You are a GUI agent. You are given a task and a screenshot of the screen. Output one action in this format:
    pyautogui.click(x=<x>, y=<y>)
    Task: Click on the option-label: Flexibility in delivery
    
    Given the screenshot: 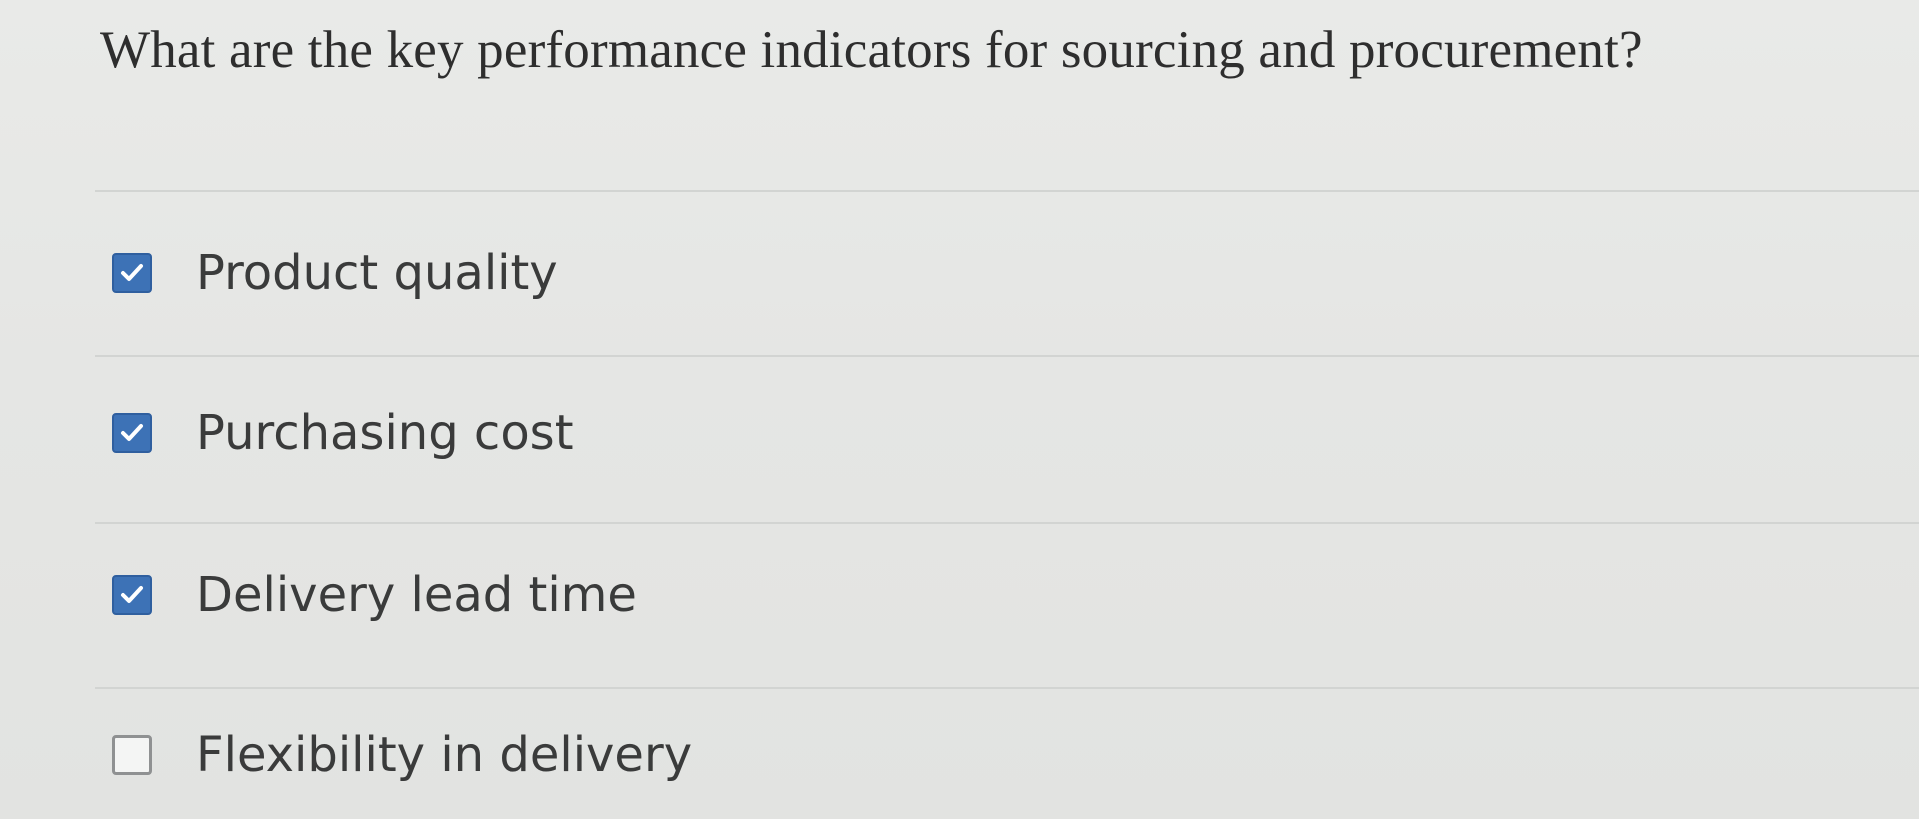 What is the action you would take?
    pyautogui.click(x=444, y=755)
    